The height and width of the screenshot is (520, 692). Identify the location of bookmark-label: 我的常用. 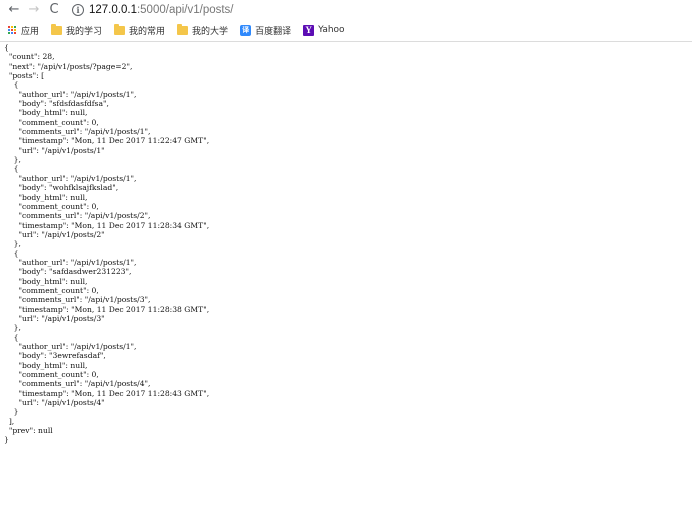
(147, 31).